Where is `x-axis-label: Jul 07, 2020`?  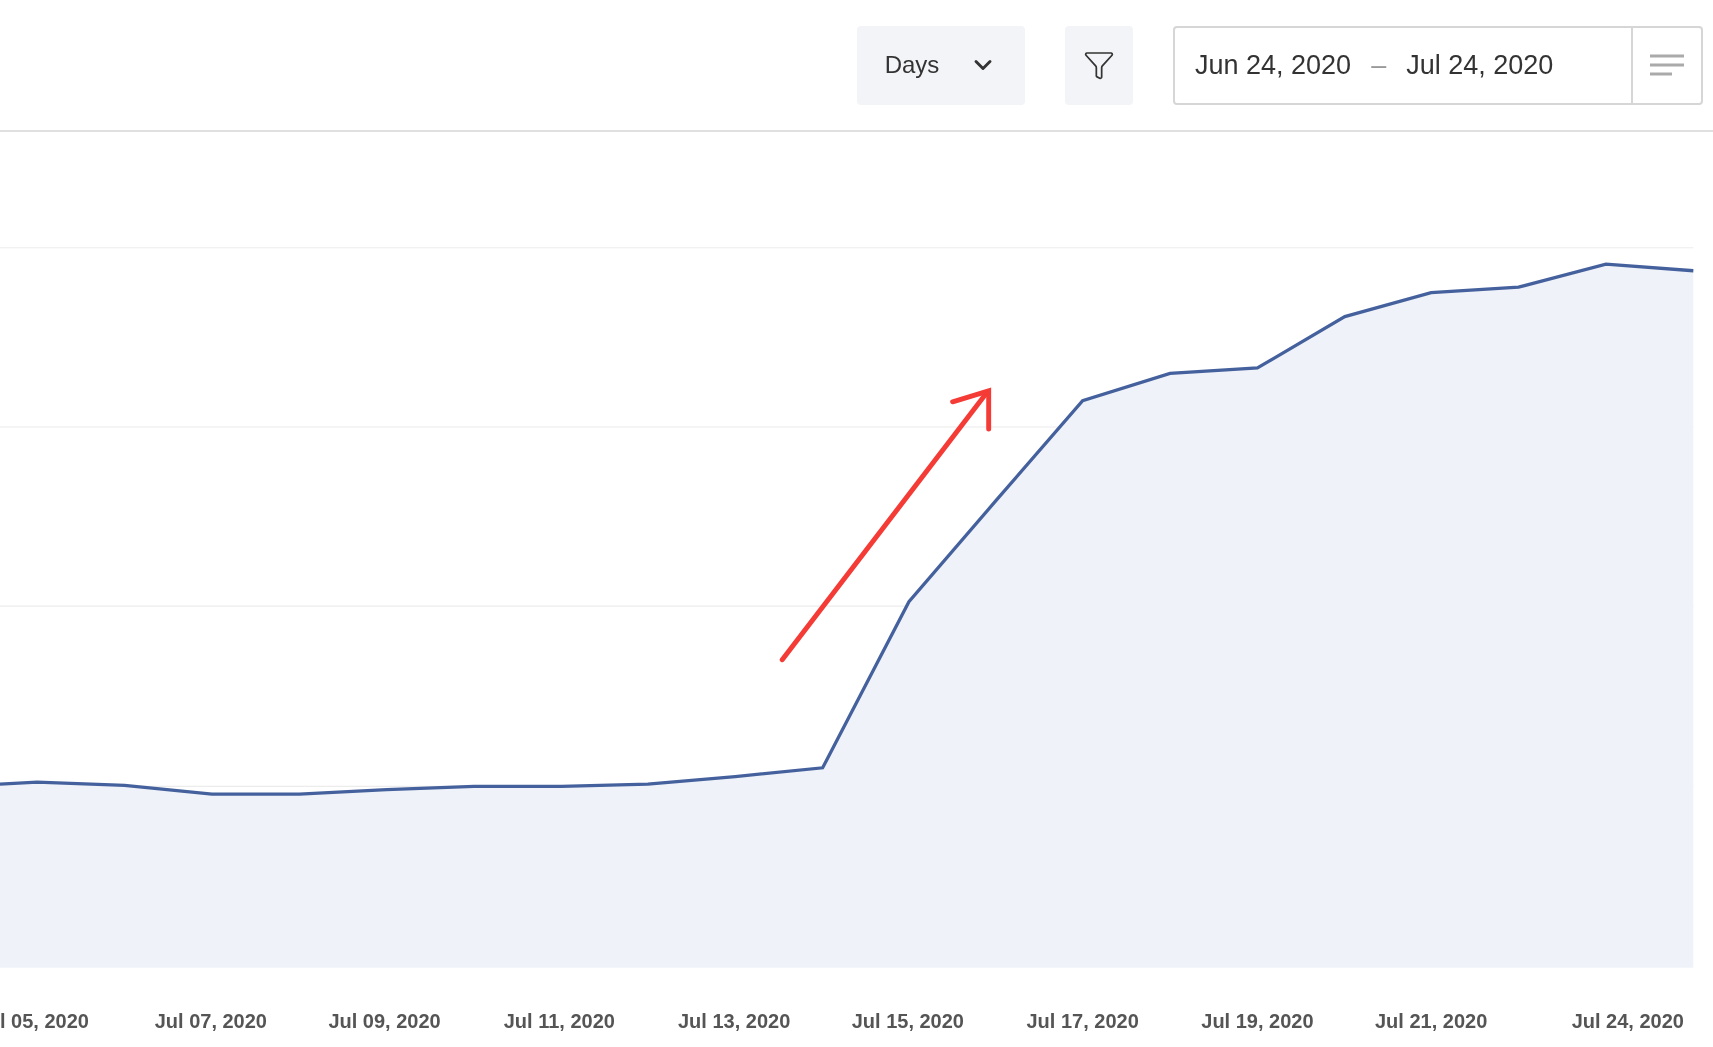 x-axis-label: Jul 07, 2020 is located at coordinates (210, 1021).